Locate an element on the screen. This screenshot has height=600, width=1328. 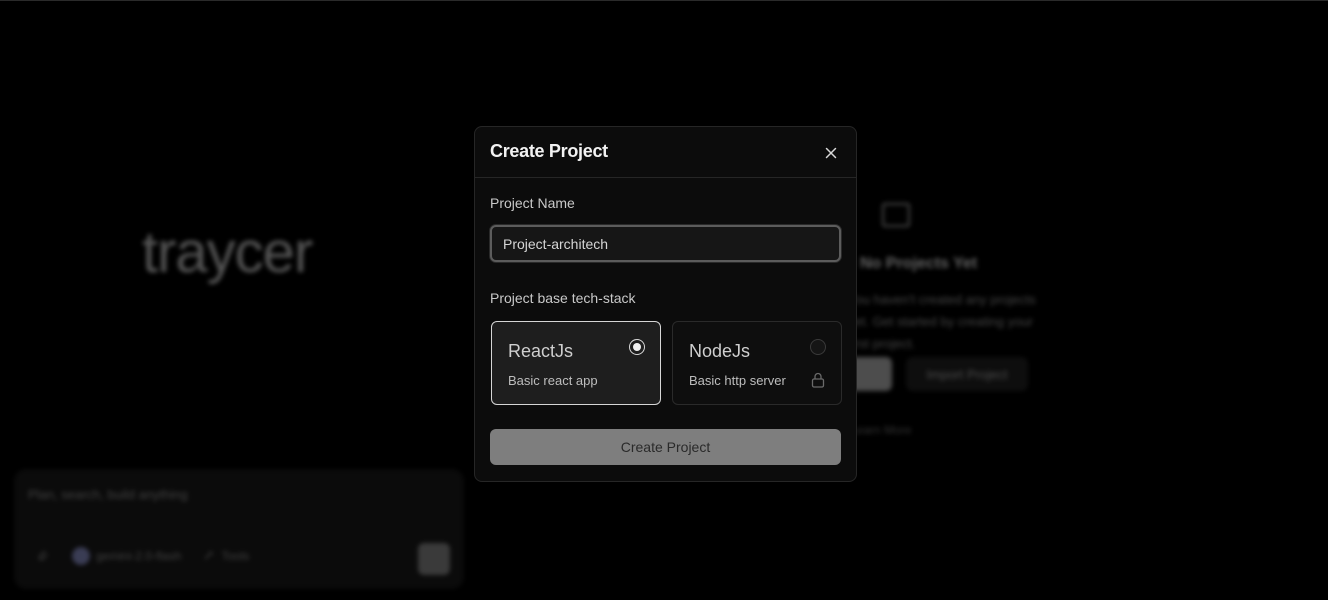
stack-title: ReactJs is located at coordinates (541, 351).